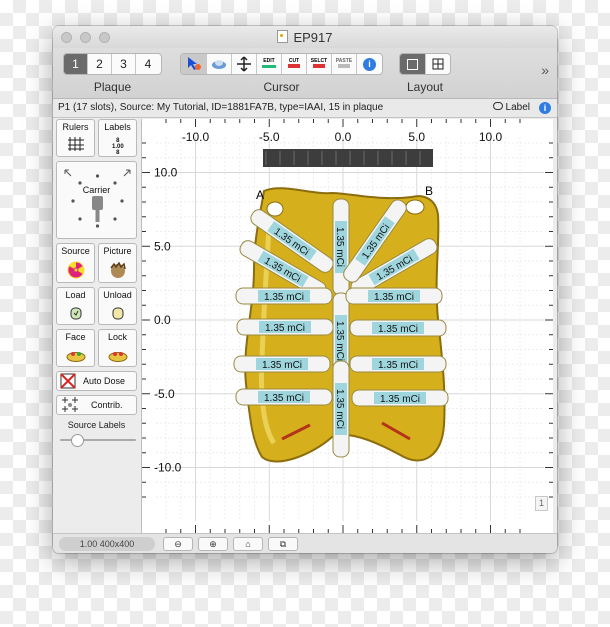  I want to click on source-label: Source, so click(75, 251).